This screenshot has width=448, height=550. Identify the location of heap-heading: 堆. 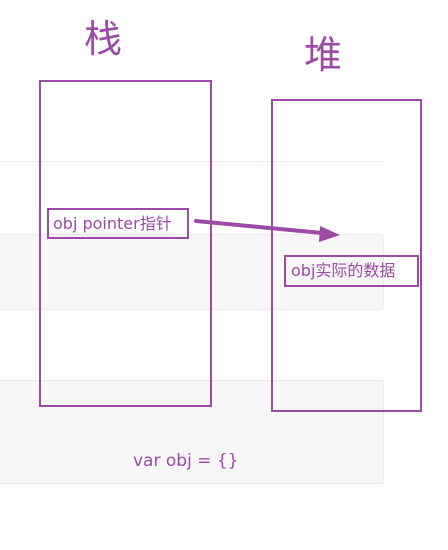
(323, 55).